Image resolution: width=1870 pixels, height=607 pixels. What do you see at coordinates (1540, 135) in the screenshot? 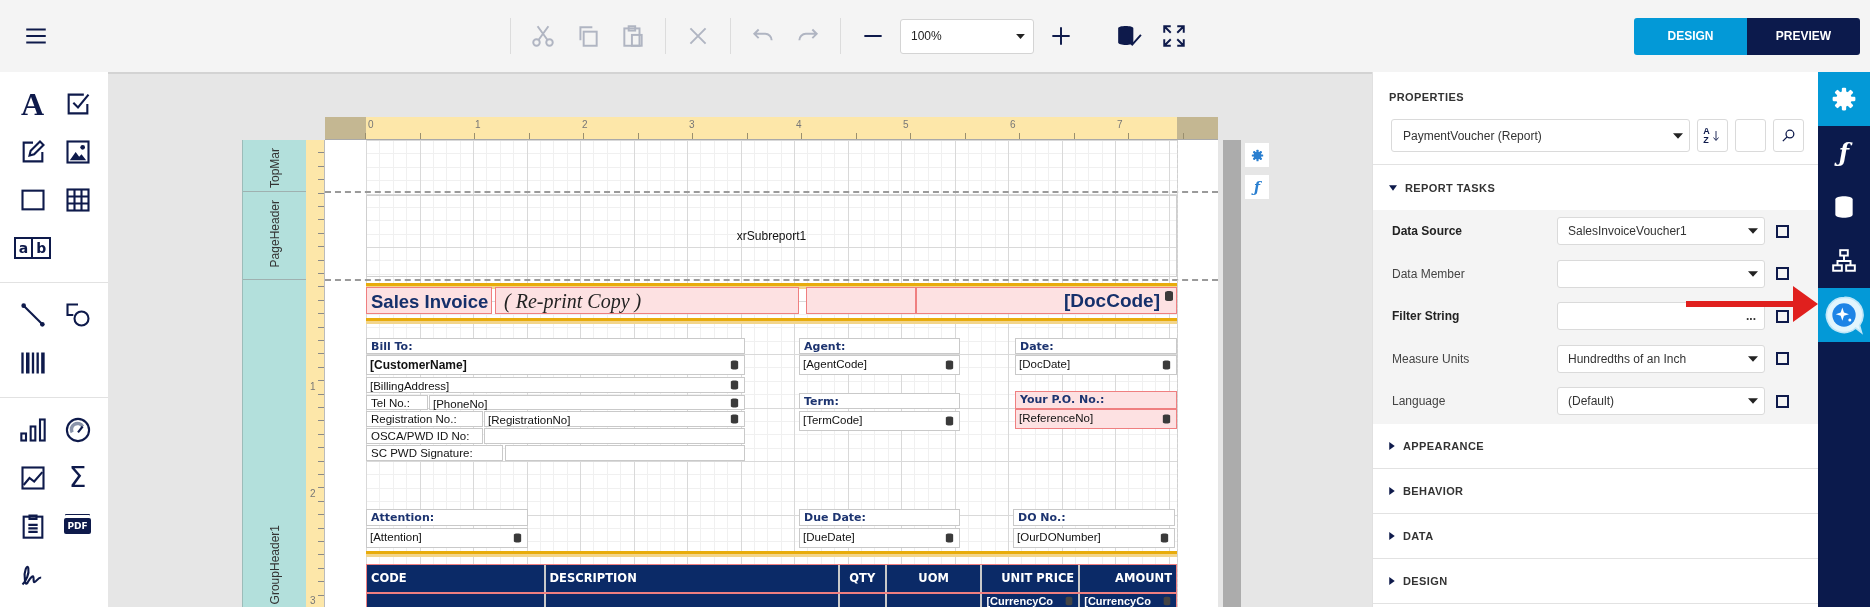
I see `component-dropdown: PaymentVoucher (Report)` at bounding box center [1540, 135].